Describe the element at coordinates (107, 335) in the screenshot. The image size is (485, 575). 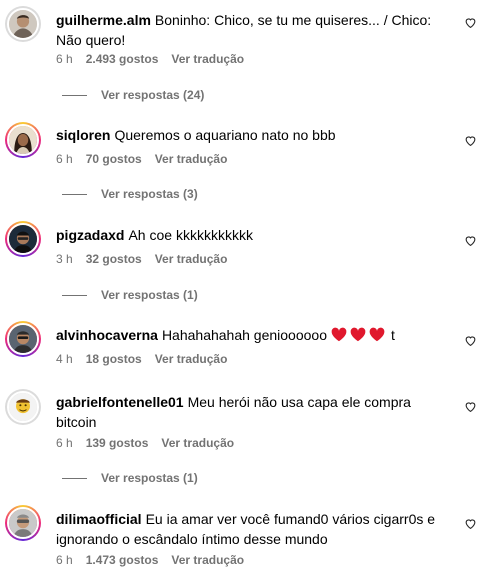
I see `comment-username: alvinhocaverna` at that location.